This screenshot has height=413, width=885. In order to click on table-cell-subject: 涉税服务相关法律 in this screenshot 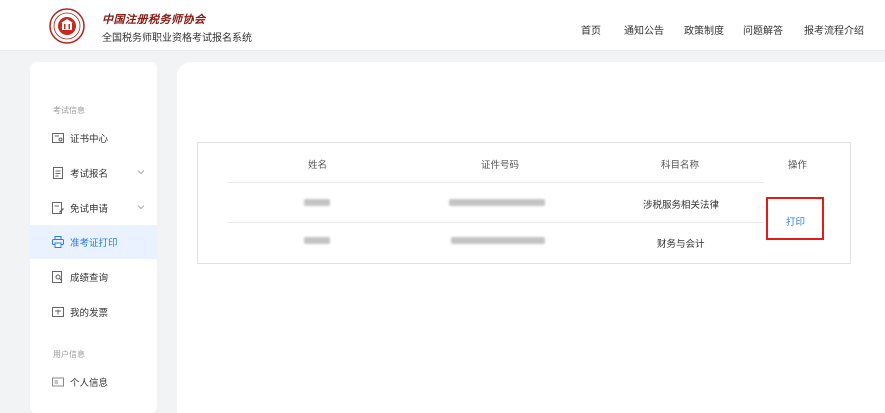, I will do `click(681, 205)`.